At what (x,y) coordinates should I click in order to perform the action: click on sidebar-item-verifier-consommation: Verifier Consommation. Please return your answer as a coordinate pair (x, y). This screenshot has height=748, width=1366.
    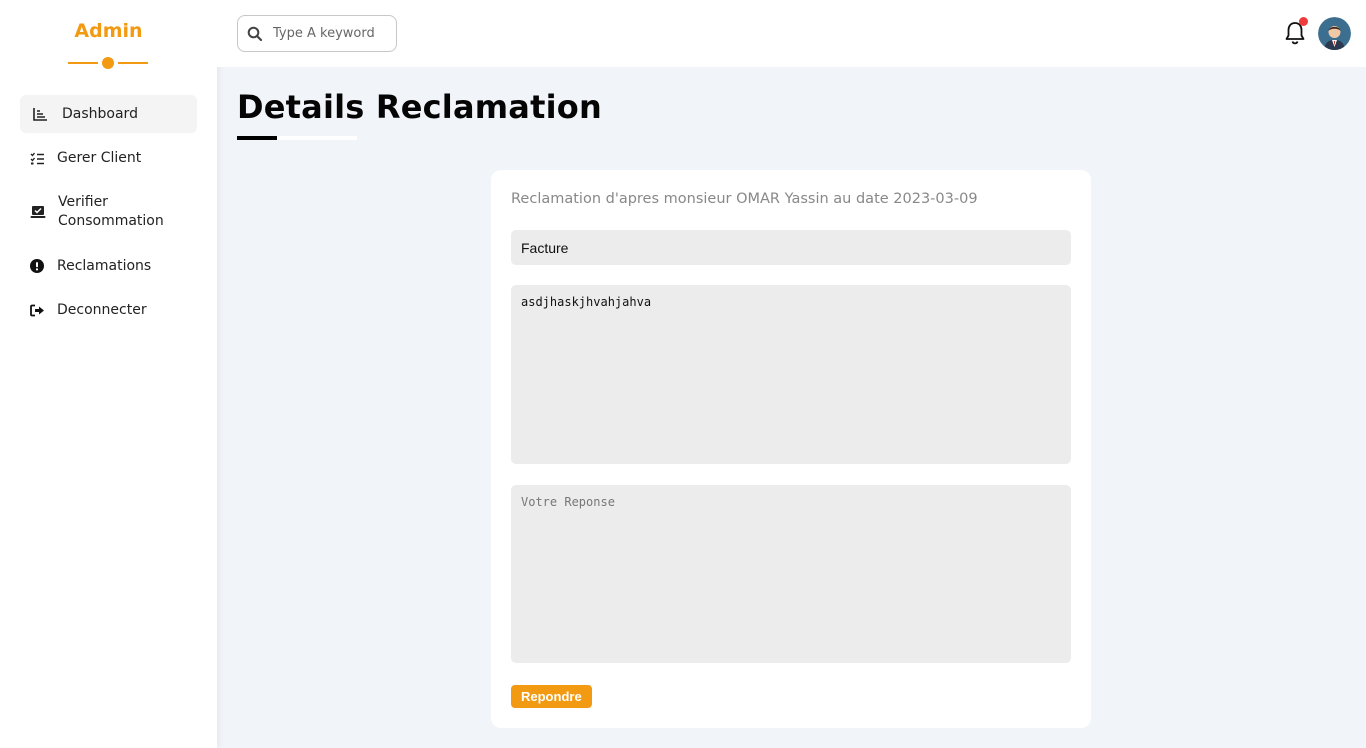
    Looking at the image, I should click on (108, 212).